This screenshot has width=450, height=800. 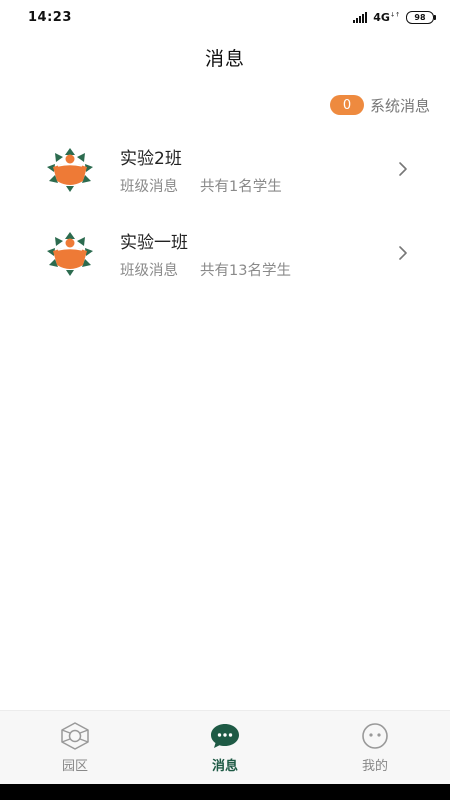 I want to click on class-meta: 班级消息 共有1名学生, so click(x=201, y=185).